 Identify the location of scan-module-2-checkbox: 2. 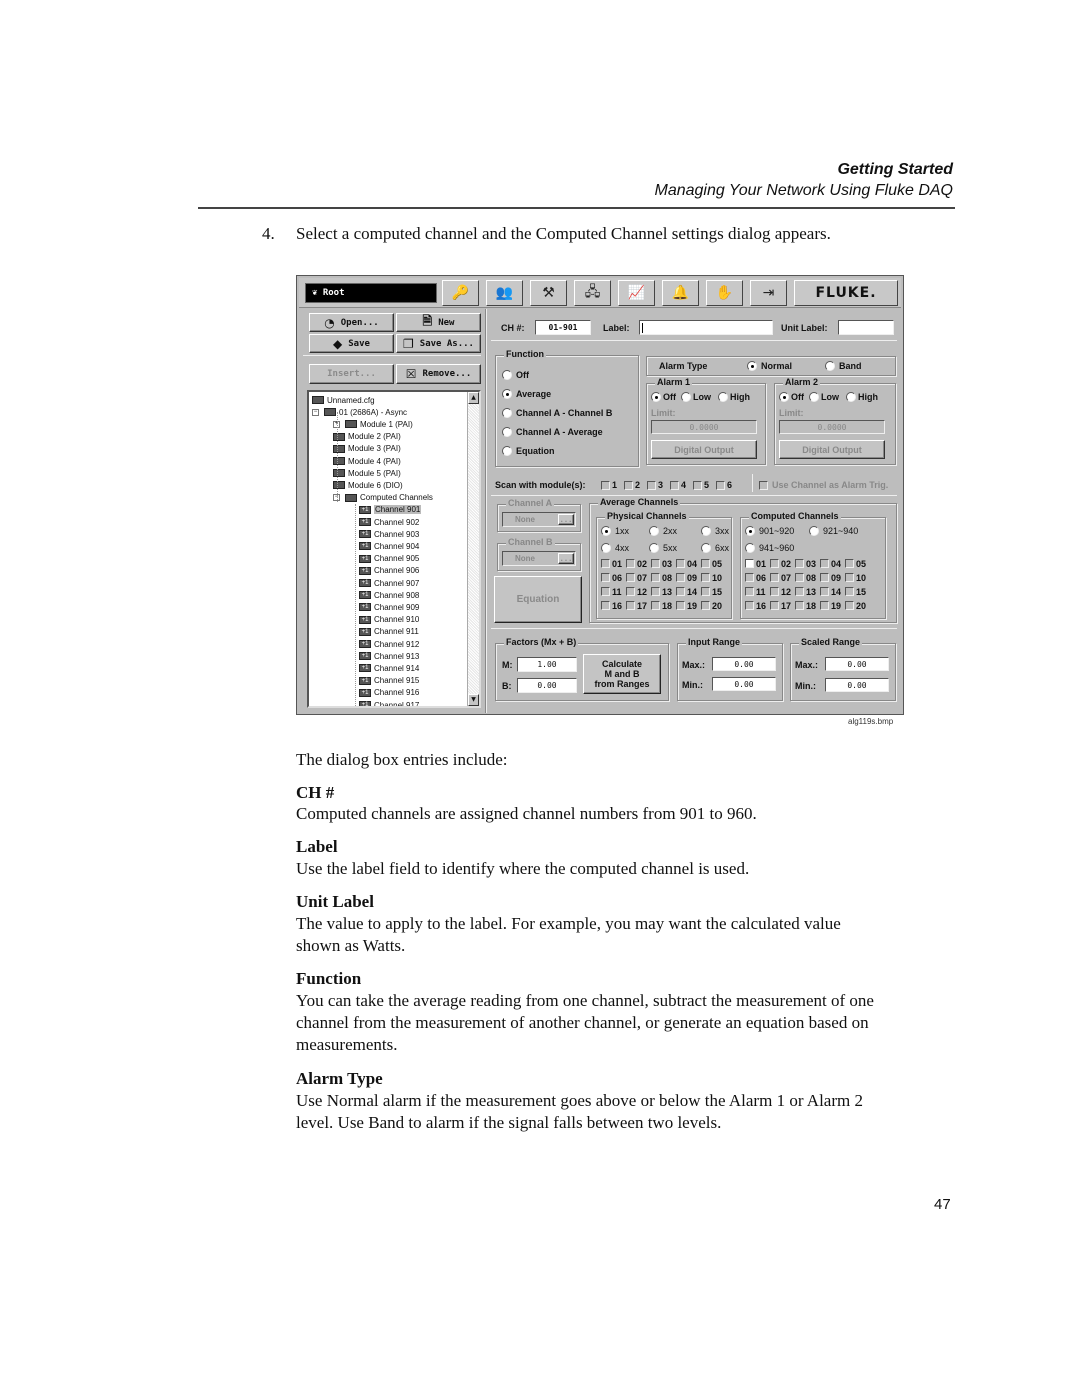
(632, 485).